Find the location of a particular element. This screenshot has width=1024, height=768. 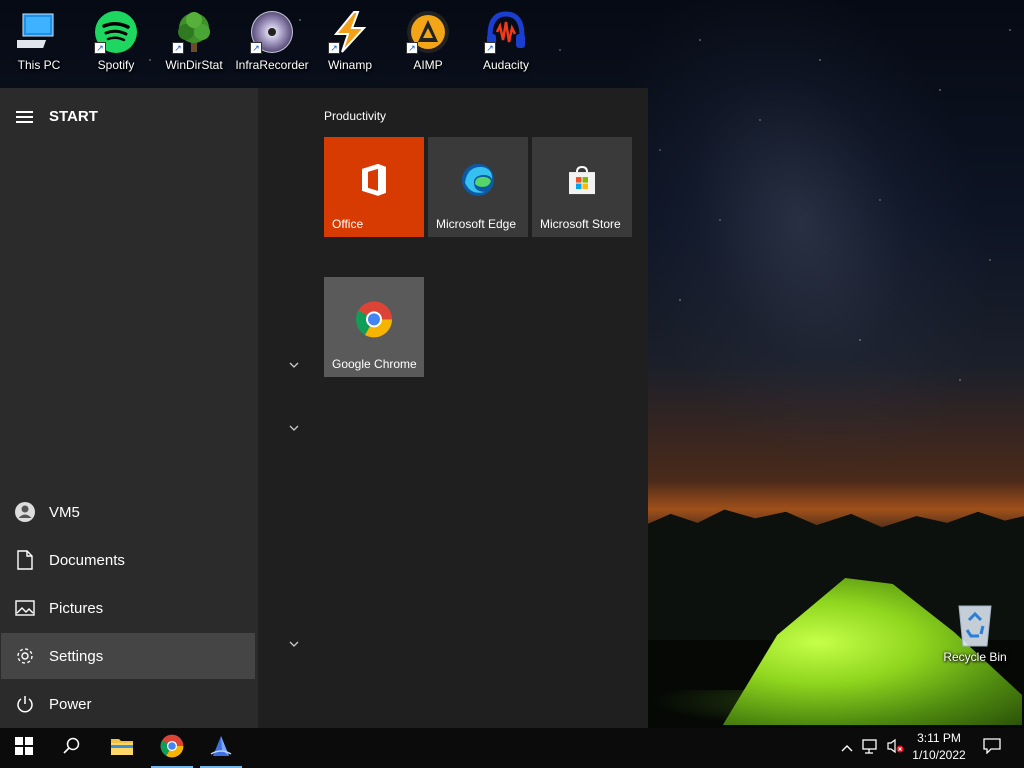

taskbar-file-explorer is located at coordinates (122, 748).